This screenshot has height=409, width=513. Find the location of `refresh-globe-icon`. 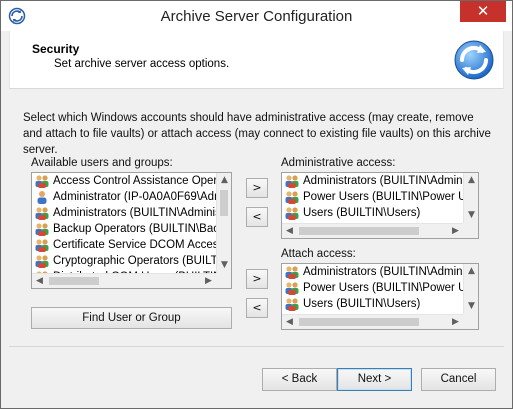

refresh-globe-icon is located at coordinates (474, 60).